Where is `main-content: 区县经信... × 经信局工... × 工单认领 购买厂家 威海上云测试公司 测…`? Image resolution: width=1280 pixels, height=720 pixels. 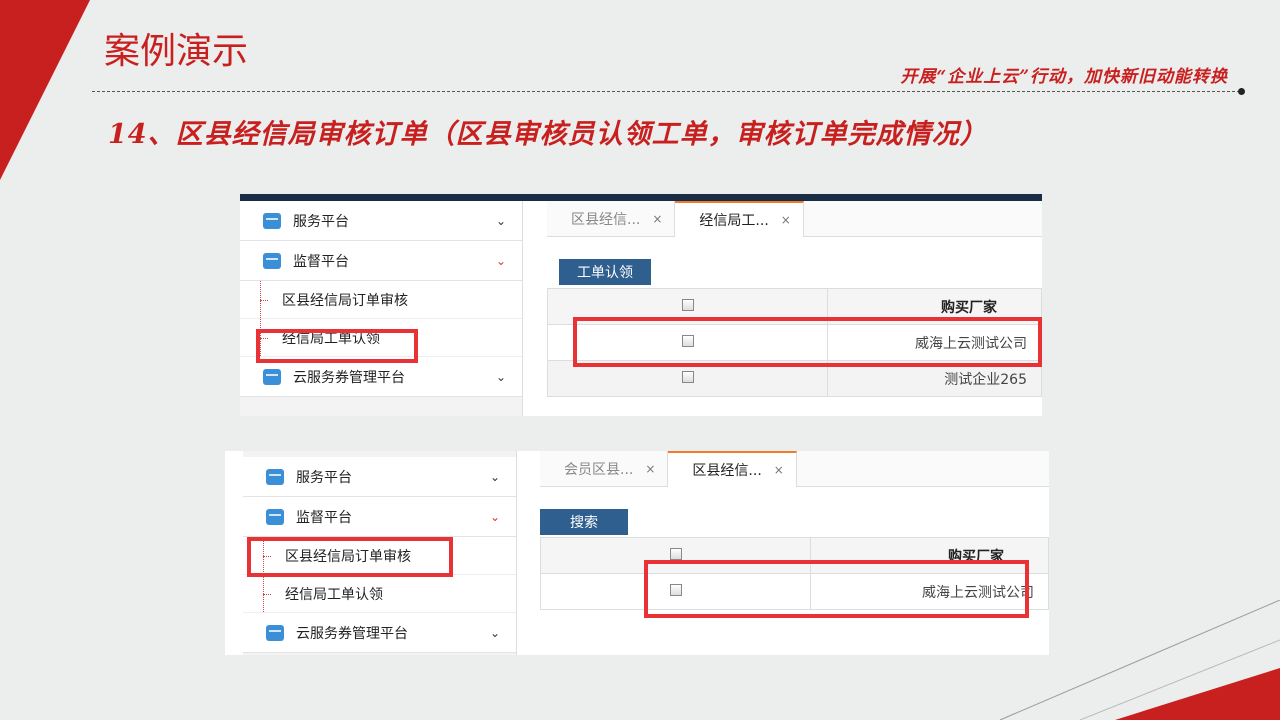
main-content: 区县经信... × 经信局工... × 工单认领 购买厂家 威海上云测试公司 测… is located at coordinates (794, 308).